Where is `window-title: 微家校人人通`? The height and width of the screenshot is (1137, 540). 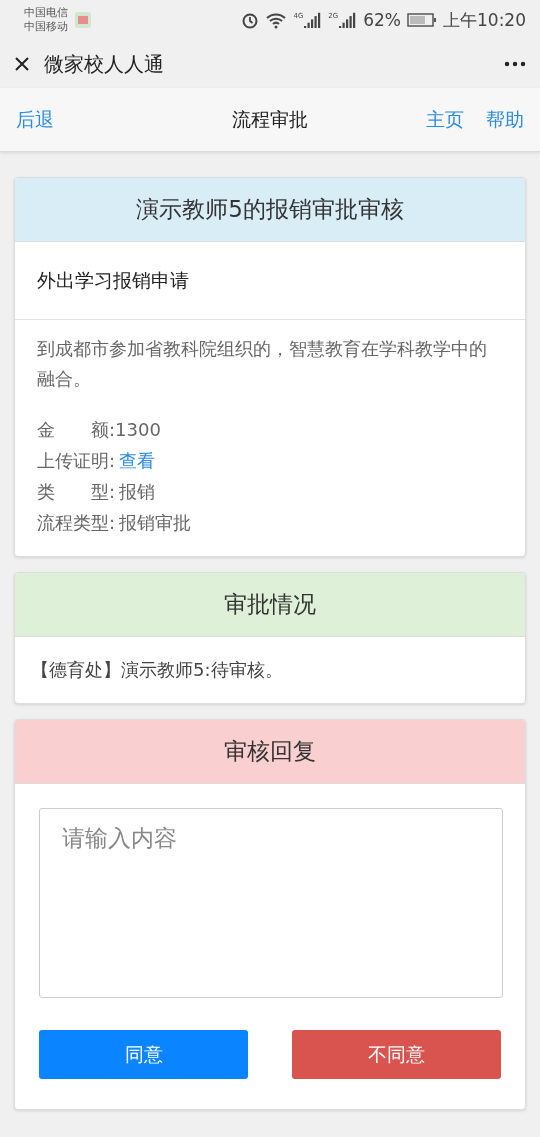 window-title: 微家校人人通 is located at coordinates (104, 64).